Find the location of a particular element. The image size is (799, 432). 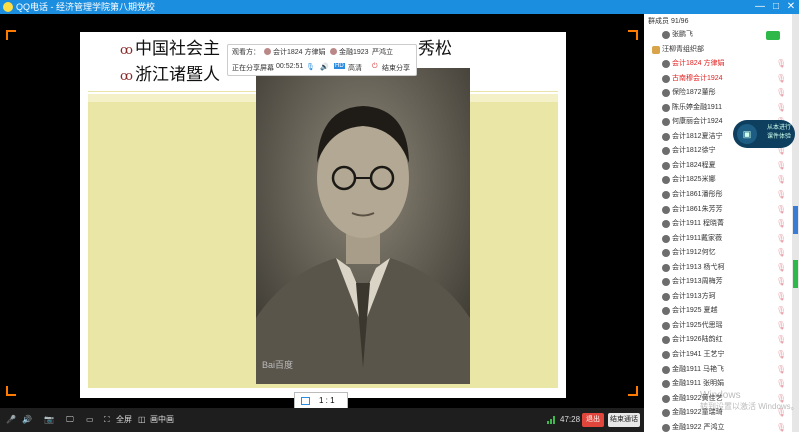

viewer-chip-2: 金融1923 is located at coordinates (349, 52).